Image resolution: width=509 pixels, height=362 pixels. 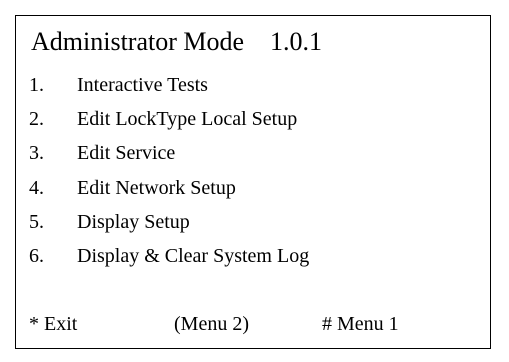 I want to click on menu-item-interactive-tests: 1. Interactive Tests, so click(x=169, y=90).